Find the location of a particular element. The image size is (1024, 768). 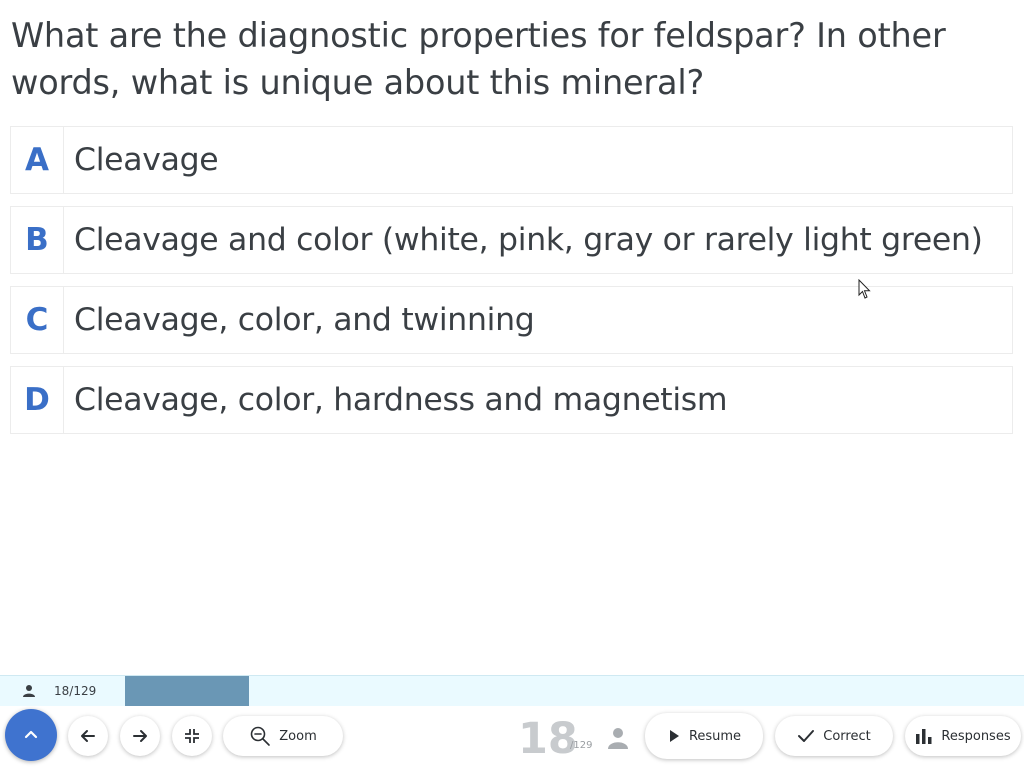

next-button is located at coordinates (140, 736).